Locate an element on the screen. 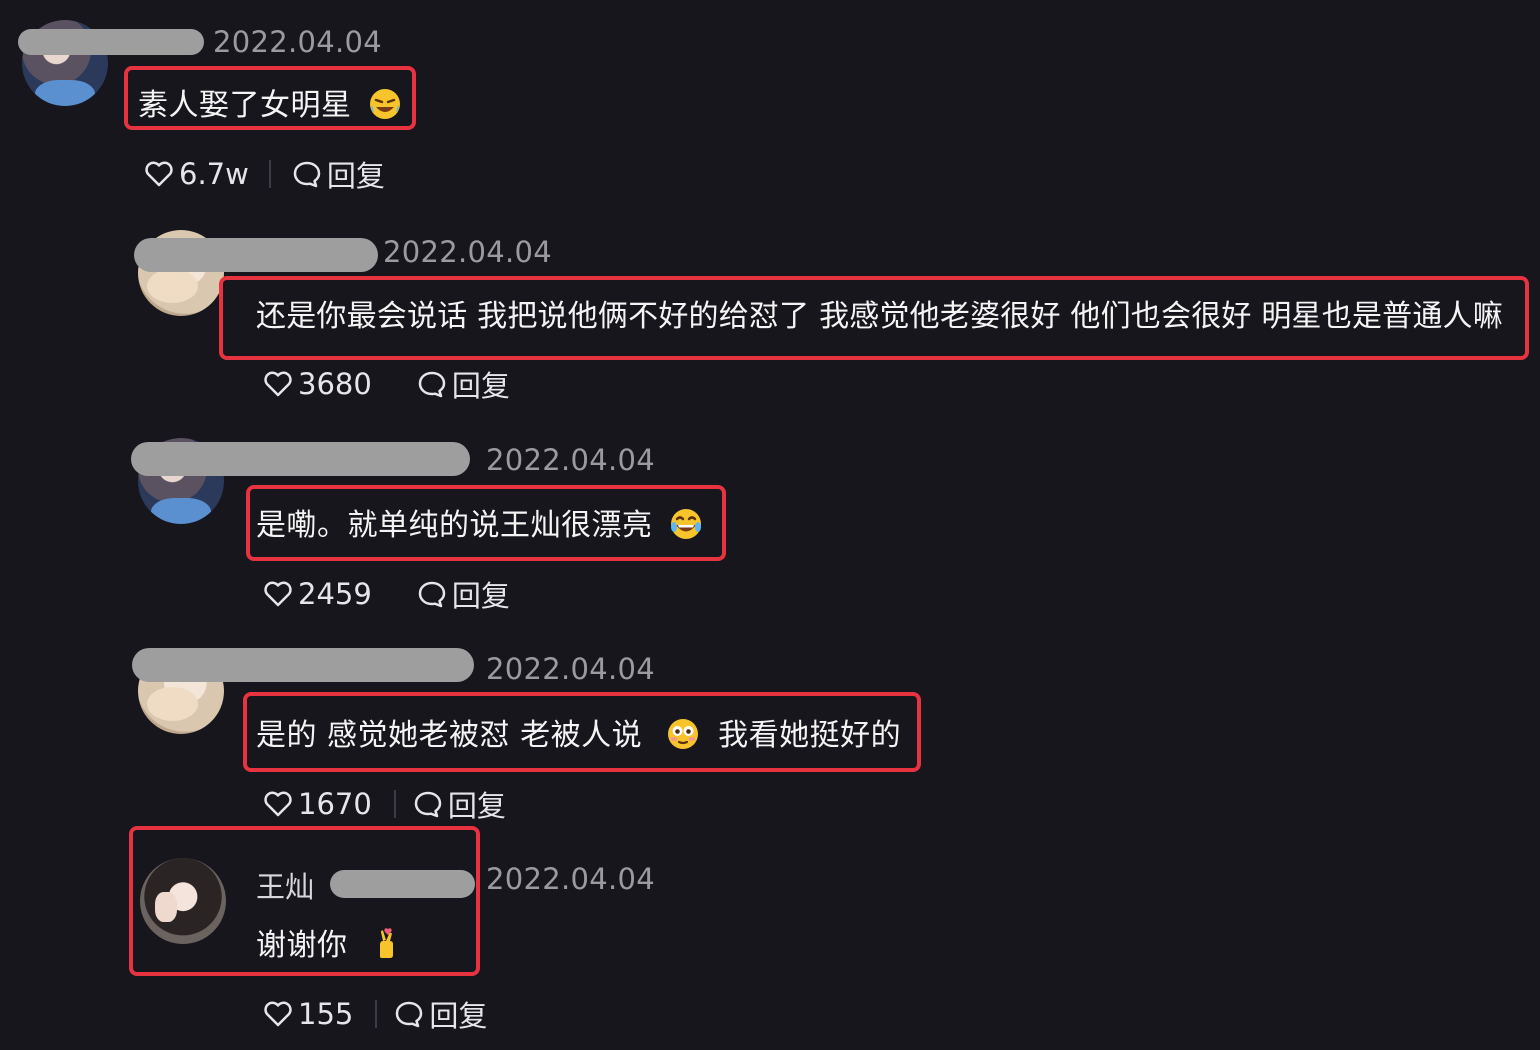  username: 王灿 is located at coordinates (285, 885).